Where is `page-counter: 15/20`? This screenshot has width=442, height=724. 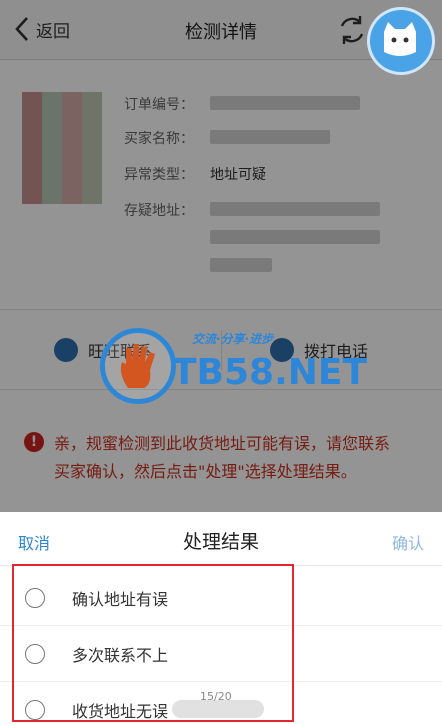
page-counter: 15/20 is located at coordinates (216, 696).